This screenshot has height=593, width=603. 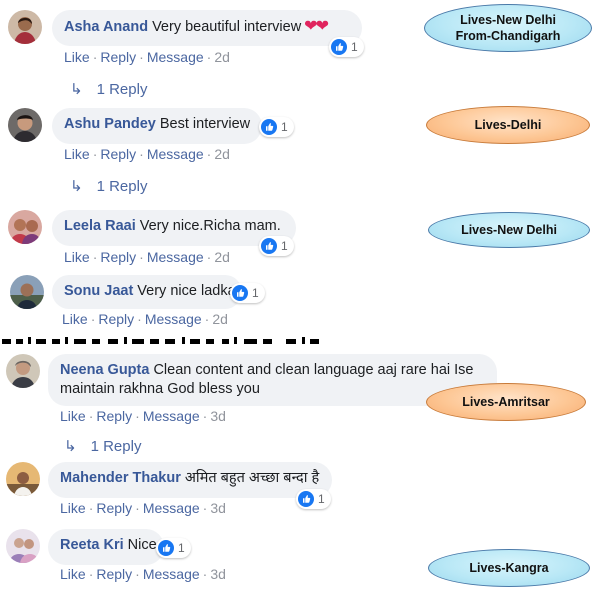 I want to click on clipped-heading-strip, so click(x=165, y=337).